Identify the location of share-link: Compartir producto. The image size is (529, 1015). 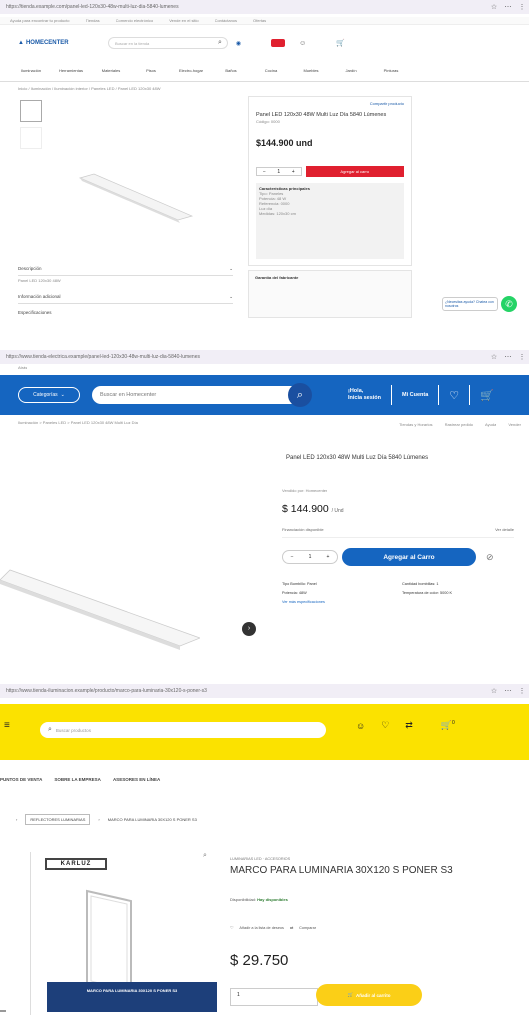
(330, 103).